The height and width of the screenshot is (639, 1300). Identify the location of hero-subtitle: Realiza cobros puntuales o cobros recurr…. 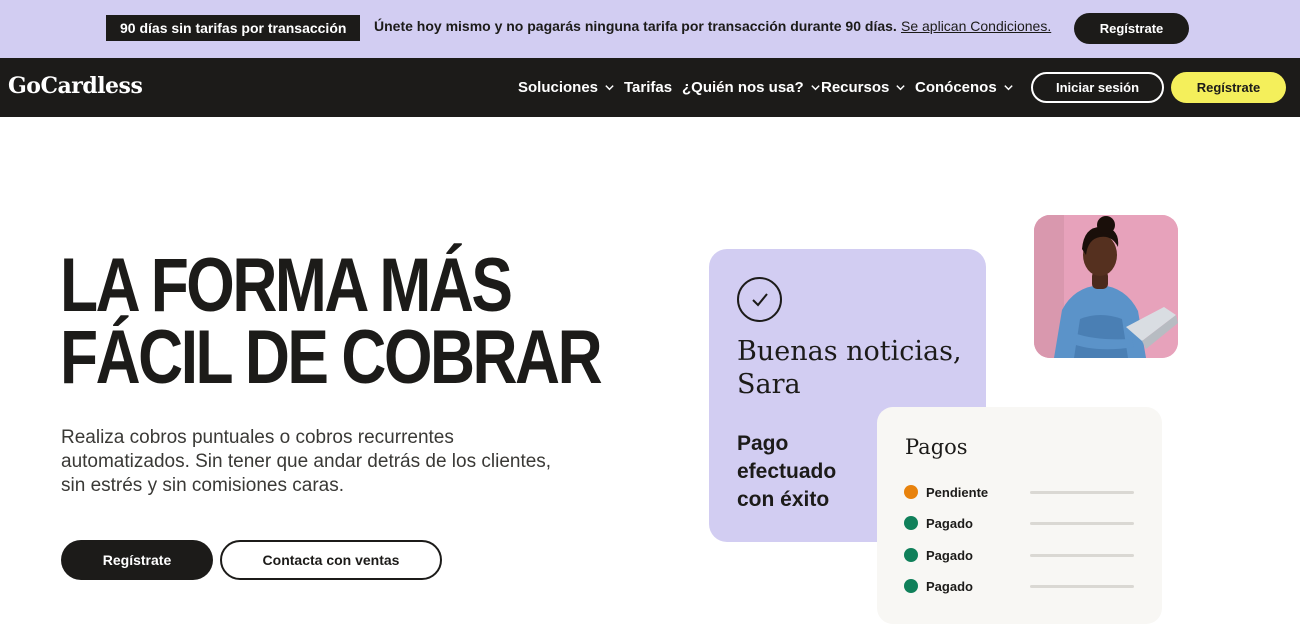
(306, 461).